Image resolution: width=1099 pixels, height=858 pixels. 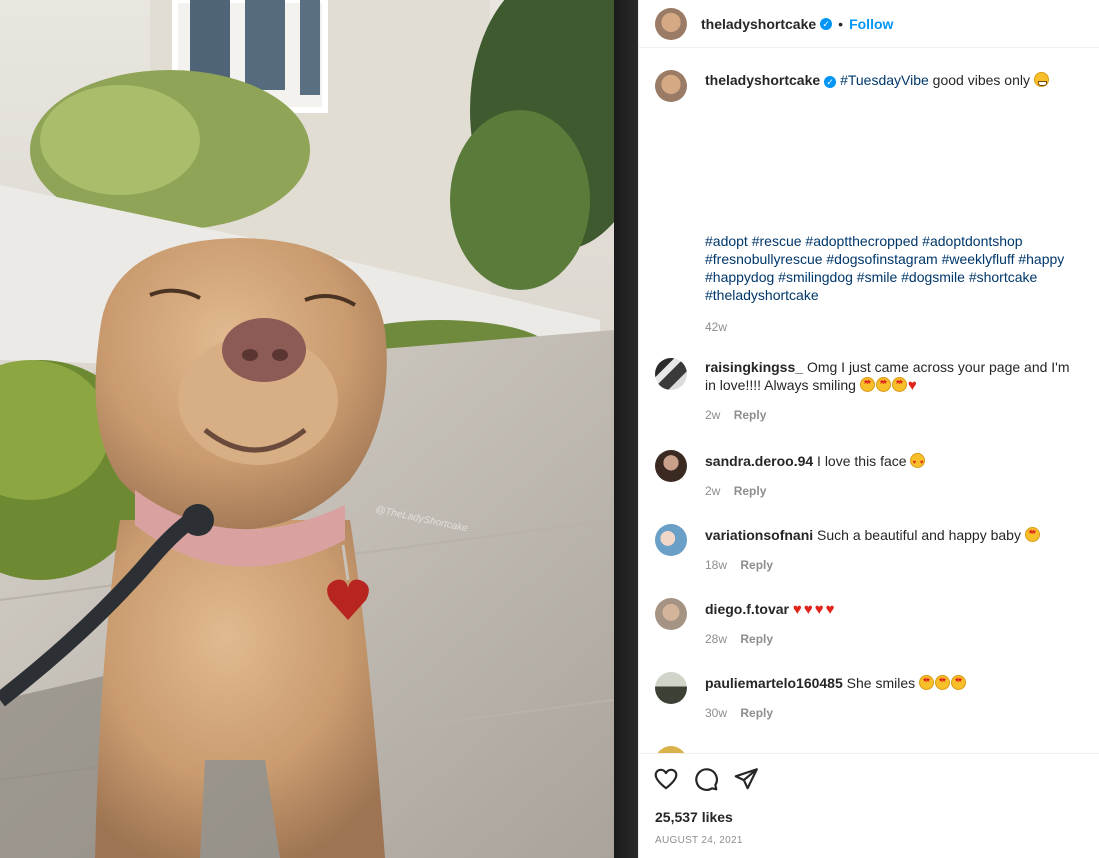 I want to click on author-username: theladyshortcake, so click(x=758, y=24).